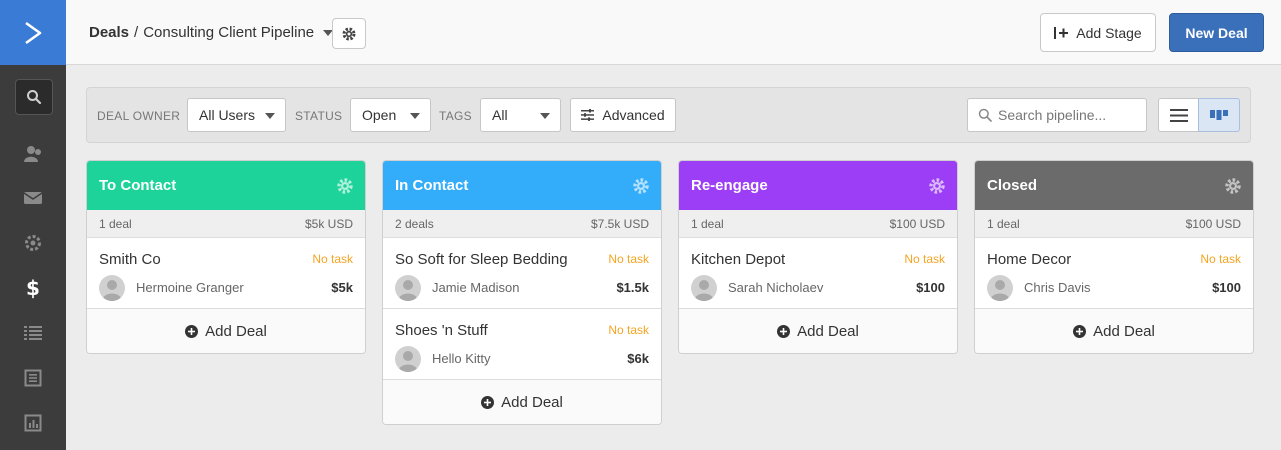 This screenshot has height=450, width=1281. Describe the element at coordinates (729, 185) in the screenshot. I see `stage-title: Re-engage` at that location.